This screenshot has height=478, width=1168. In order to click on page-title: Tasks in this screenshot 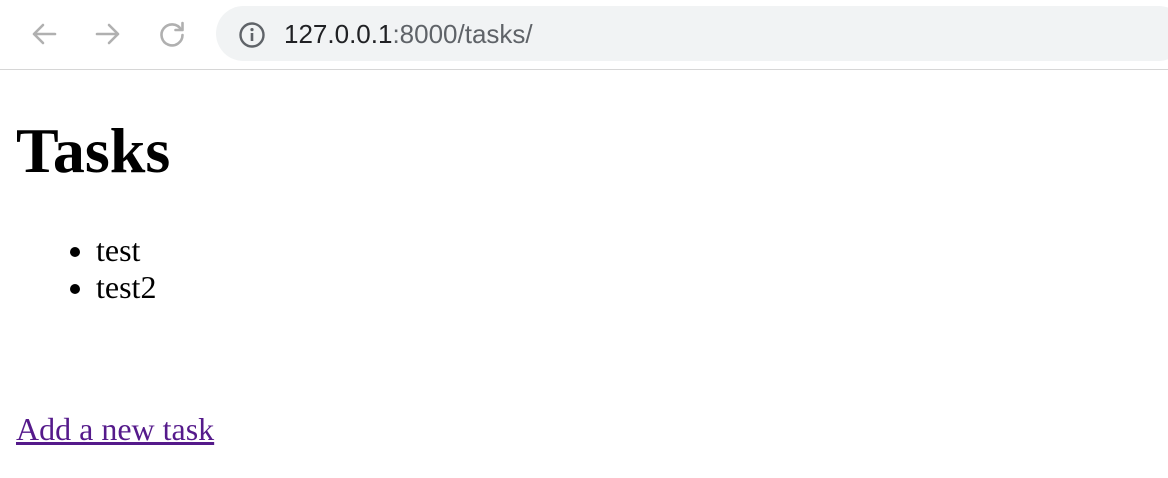, I will do `click(93, 150)`.